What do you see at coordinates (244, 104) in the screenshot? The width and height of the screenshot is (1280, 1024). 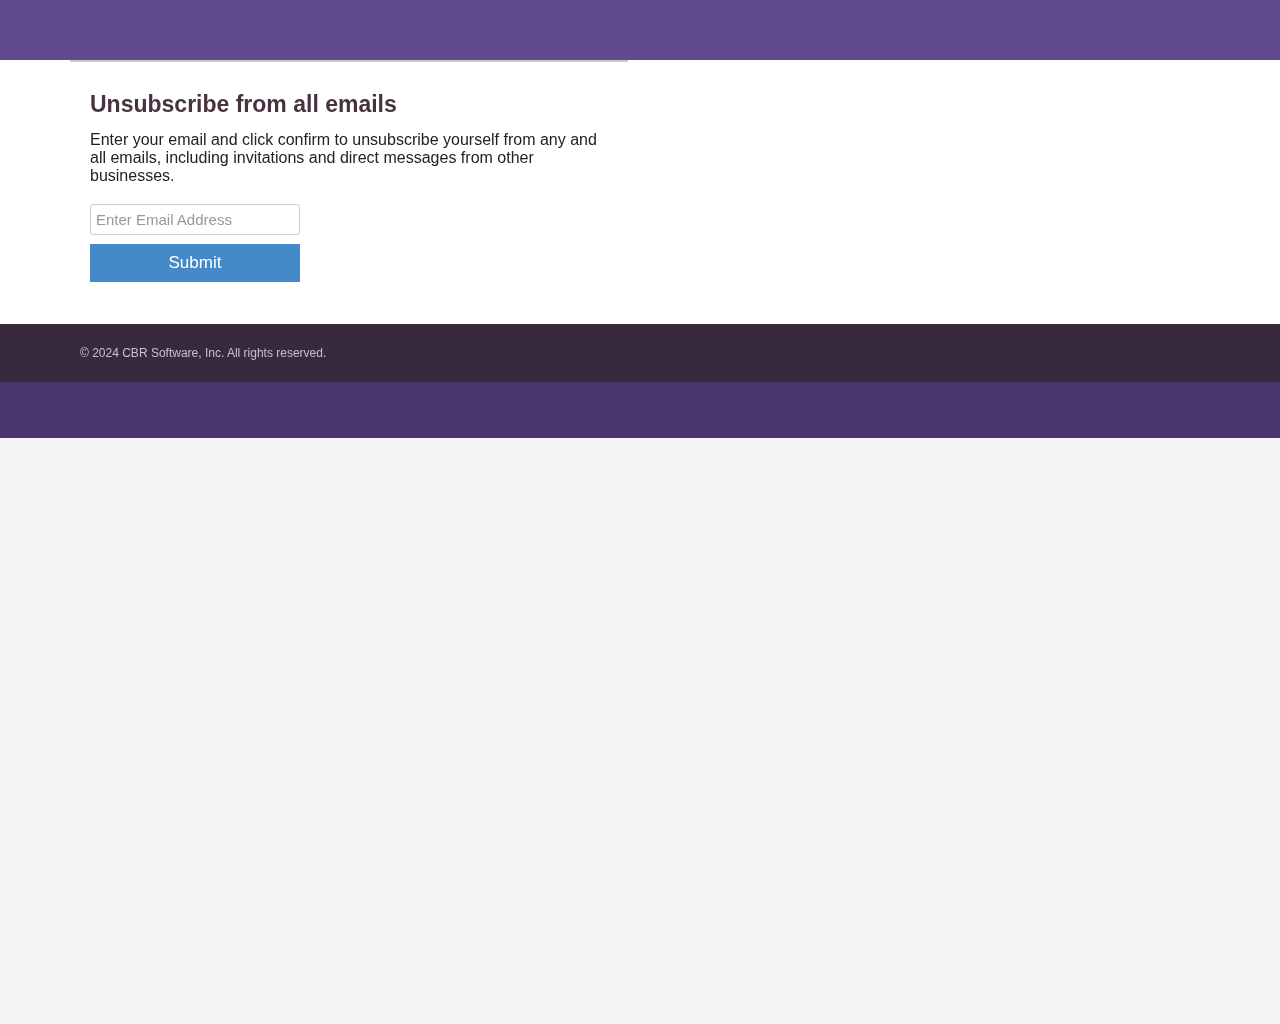 I see `page-title: Unsubscribe from all emails` at bounding box center [244, 104].